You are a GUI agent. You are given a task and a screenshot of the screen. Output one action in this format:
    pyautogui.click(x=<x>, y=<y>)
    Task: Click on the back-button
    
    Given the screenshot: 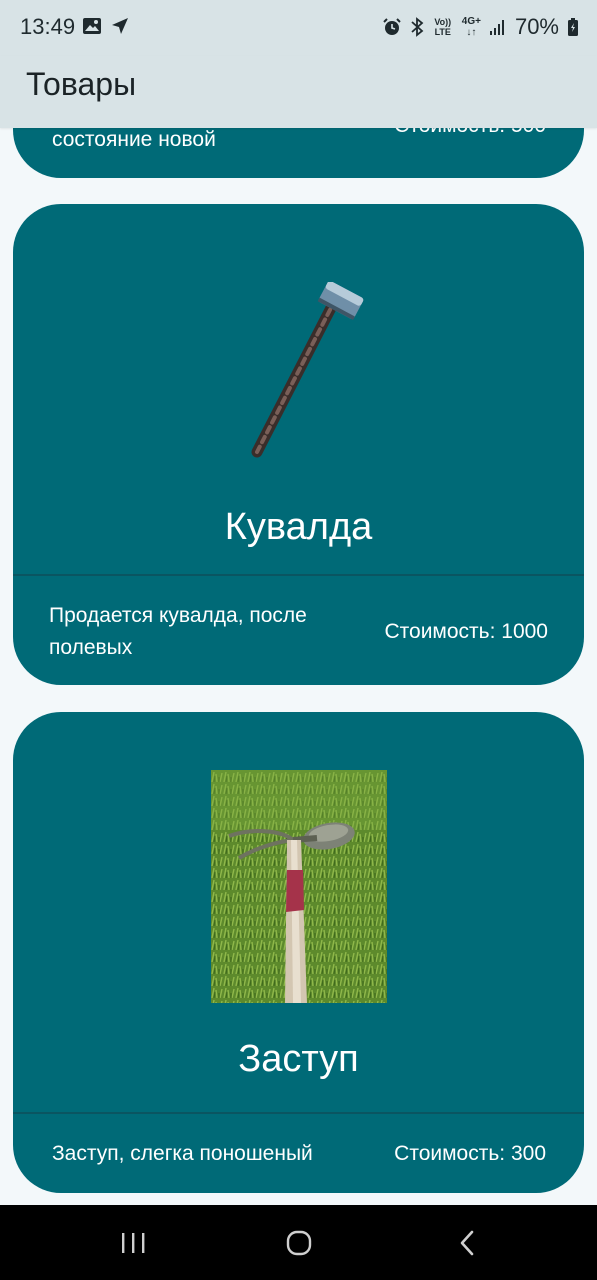 What is the action you would take?
    pyautogui.click(x=467, y=1243)
    